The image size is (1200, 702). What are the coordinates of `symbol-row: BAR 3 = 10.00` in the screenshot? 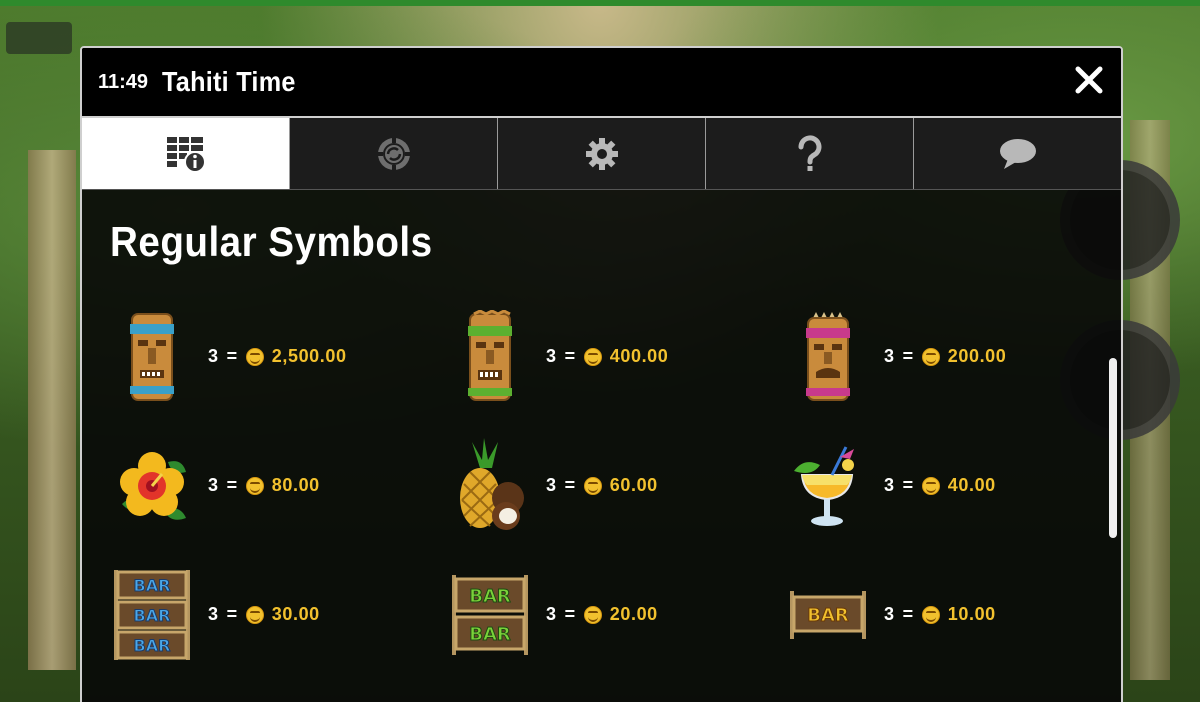 It's located at (953, 614).